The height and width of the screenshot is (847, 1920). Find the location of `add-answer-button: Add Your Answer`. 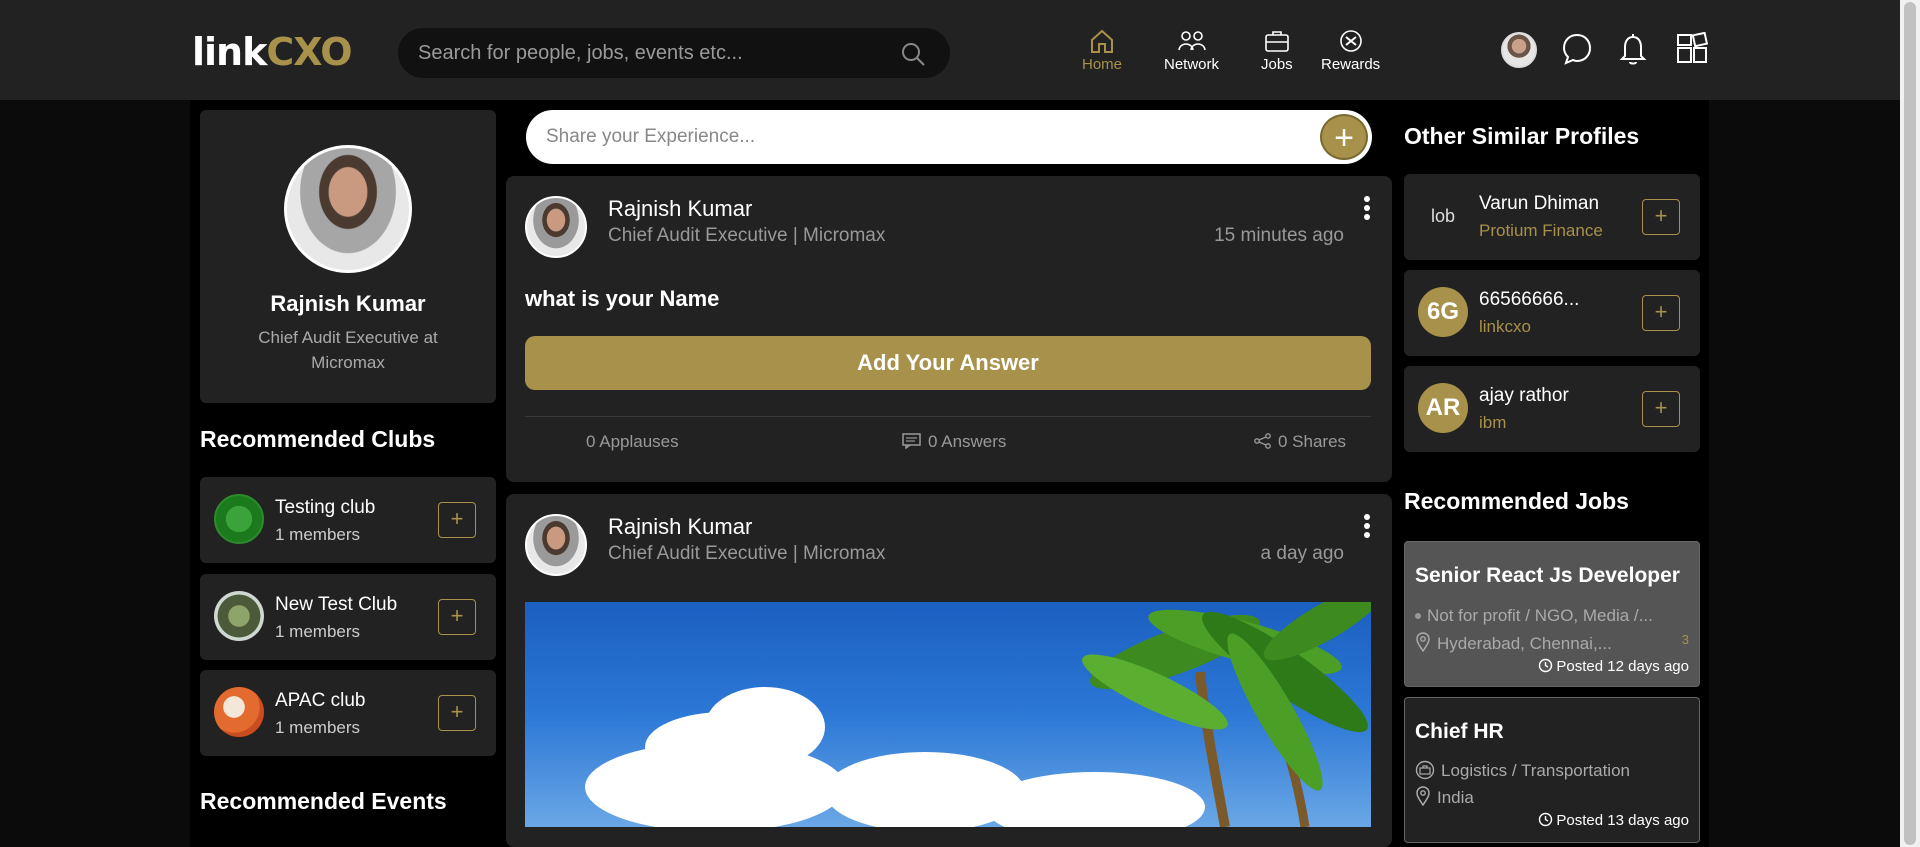

add-answer-button: Add Your Answer is located at coordinates (948, 363).